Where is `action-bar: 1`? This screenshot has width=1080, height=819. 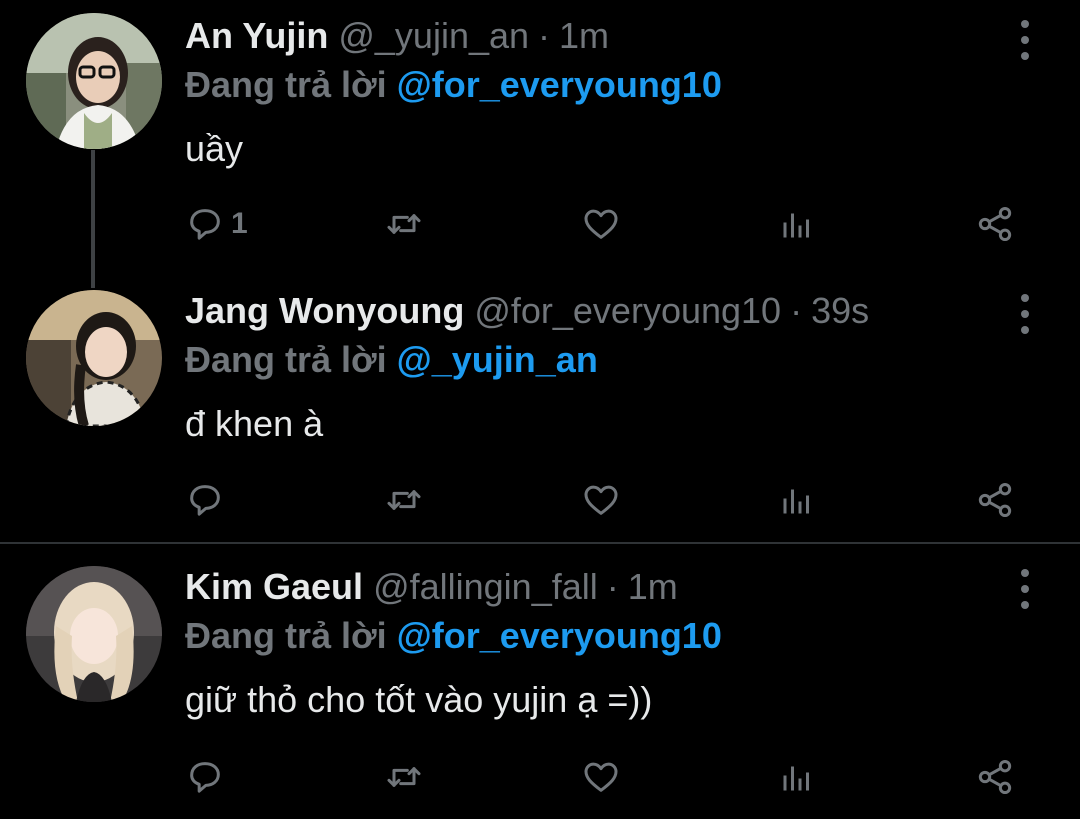 action-bar: 1 is located at coordinates (605, 224).